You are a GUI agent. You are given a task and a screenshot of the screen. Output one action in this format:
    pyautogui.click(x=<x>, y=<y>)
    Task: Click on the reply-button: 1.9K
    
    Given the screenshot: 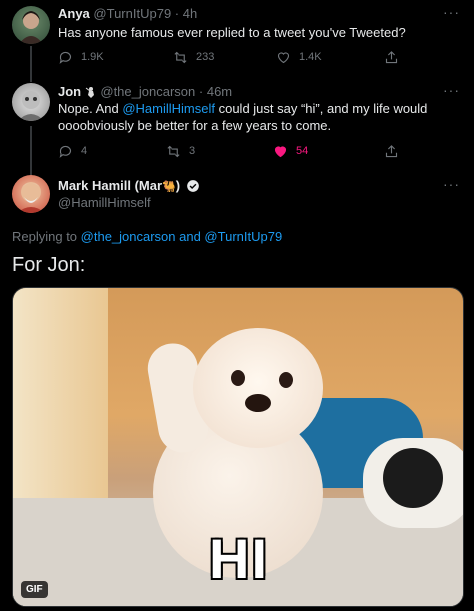 What is the action you would take?
    pyautogui.click(x=81, y=57)
    